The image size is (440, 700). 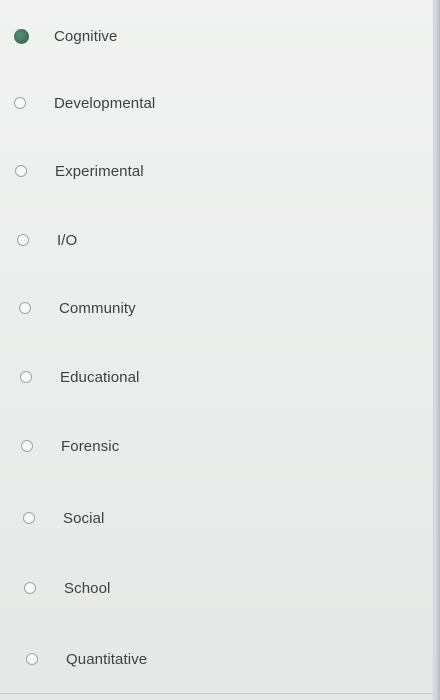 I want to click on option-label: Educational, so click(x=100, y=377).